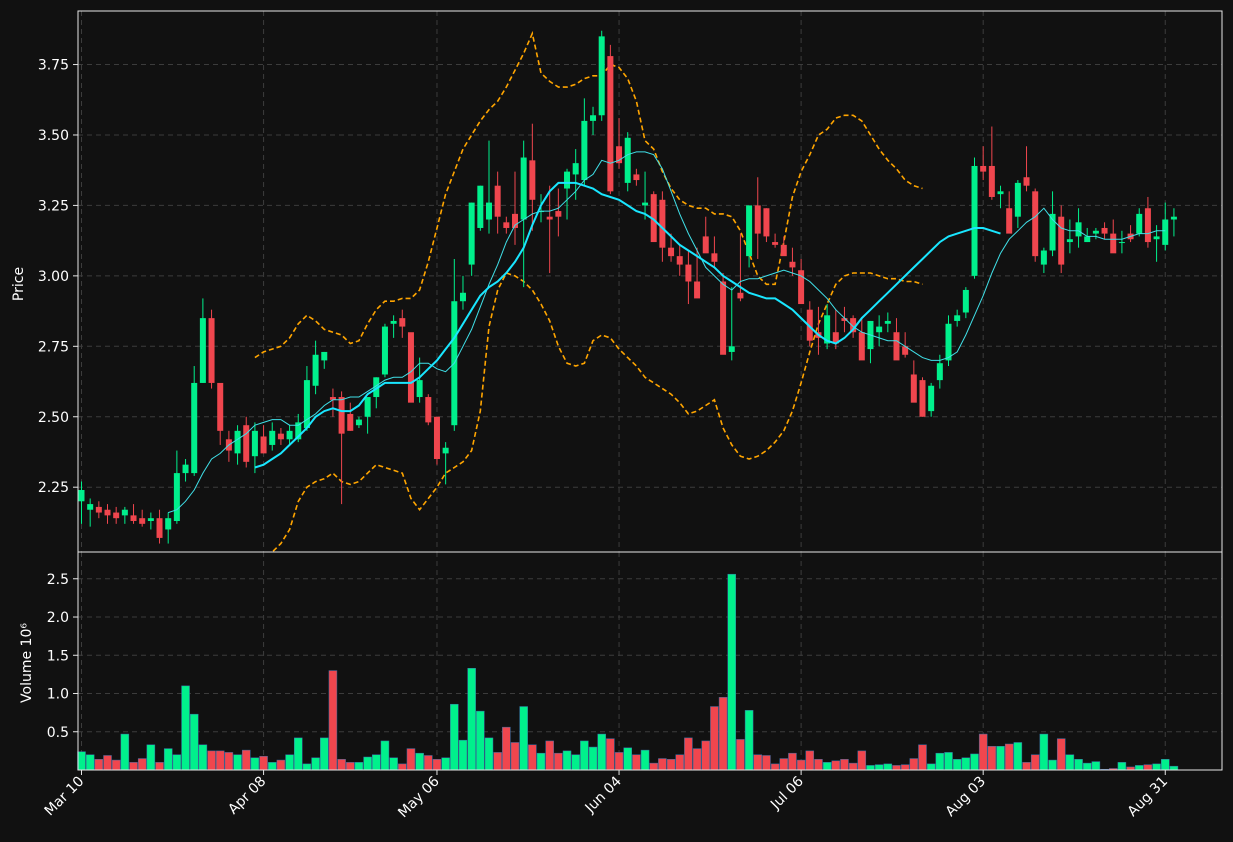  Describe the element at coordinates (53, 277) in the screenshot. I see `price-tick-label: 3.00` at that location.